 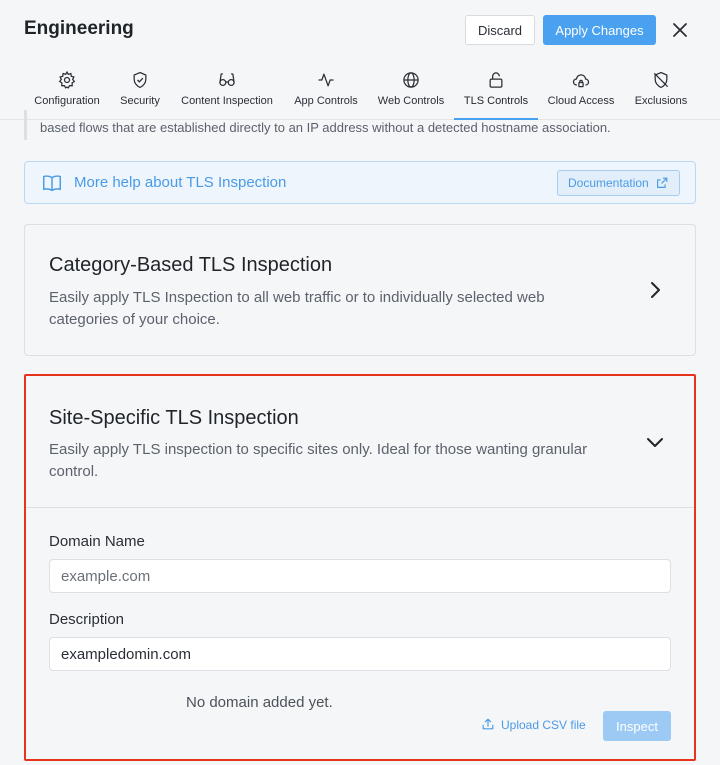 What do you see at coordinates (326, 80) in the screenshot?
I see `activity-icon` at bounding box center [326, 80].